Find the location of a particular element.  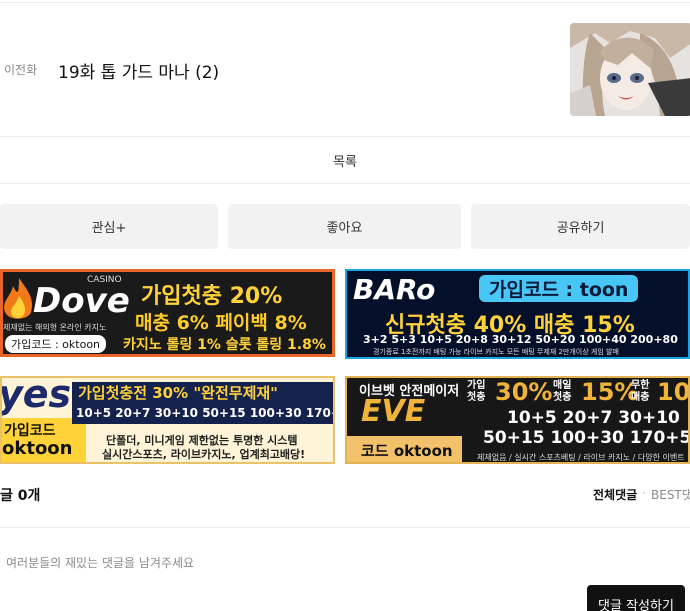

dove-tagline: 제재없는 해외형 온라인 카지노 is located at coordinates (55, 327).